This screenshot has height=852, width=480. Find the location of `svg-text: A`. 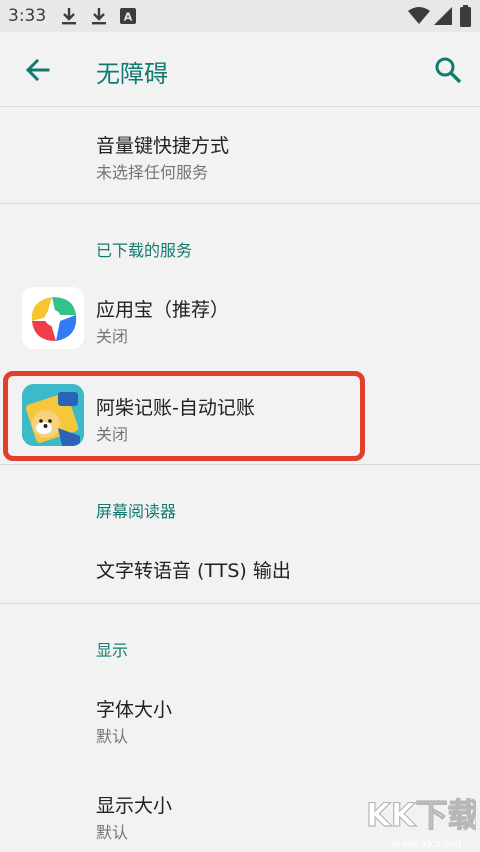

svg-text: A is located at coordinates (128, 17).